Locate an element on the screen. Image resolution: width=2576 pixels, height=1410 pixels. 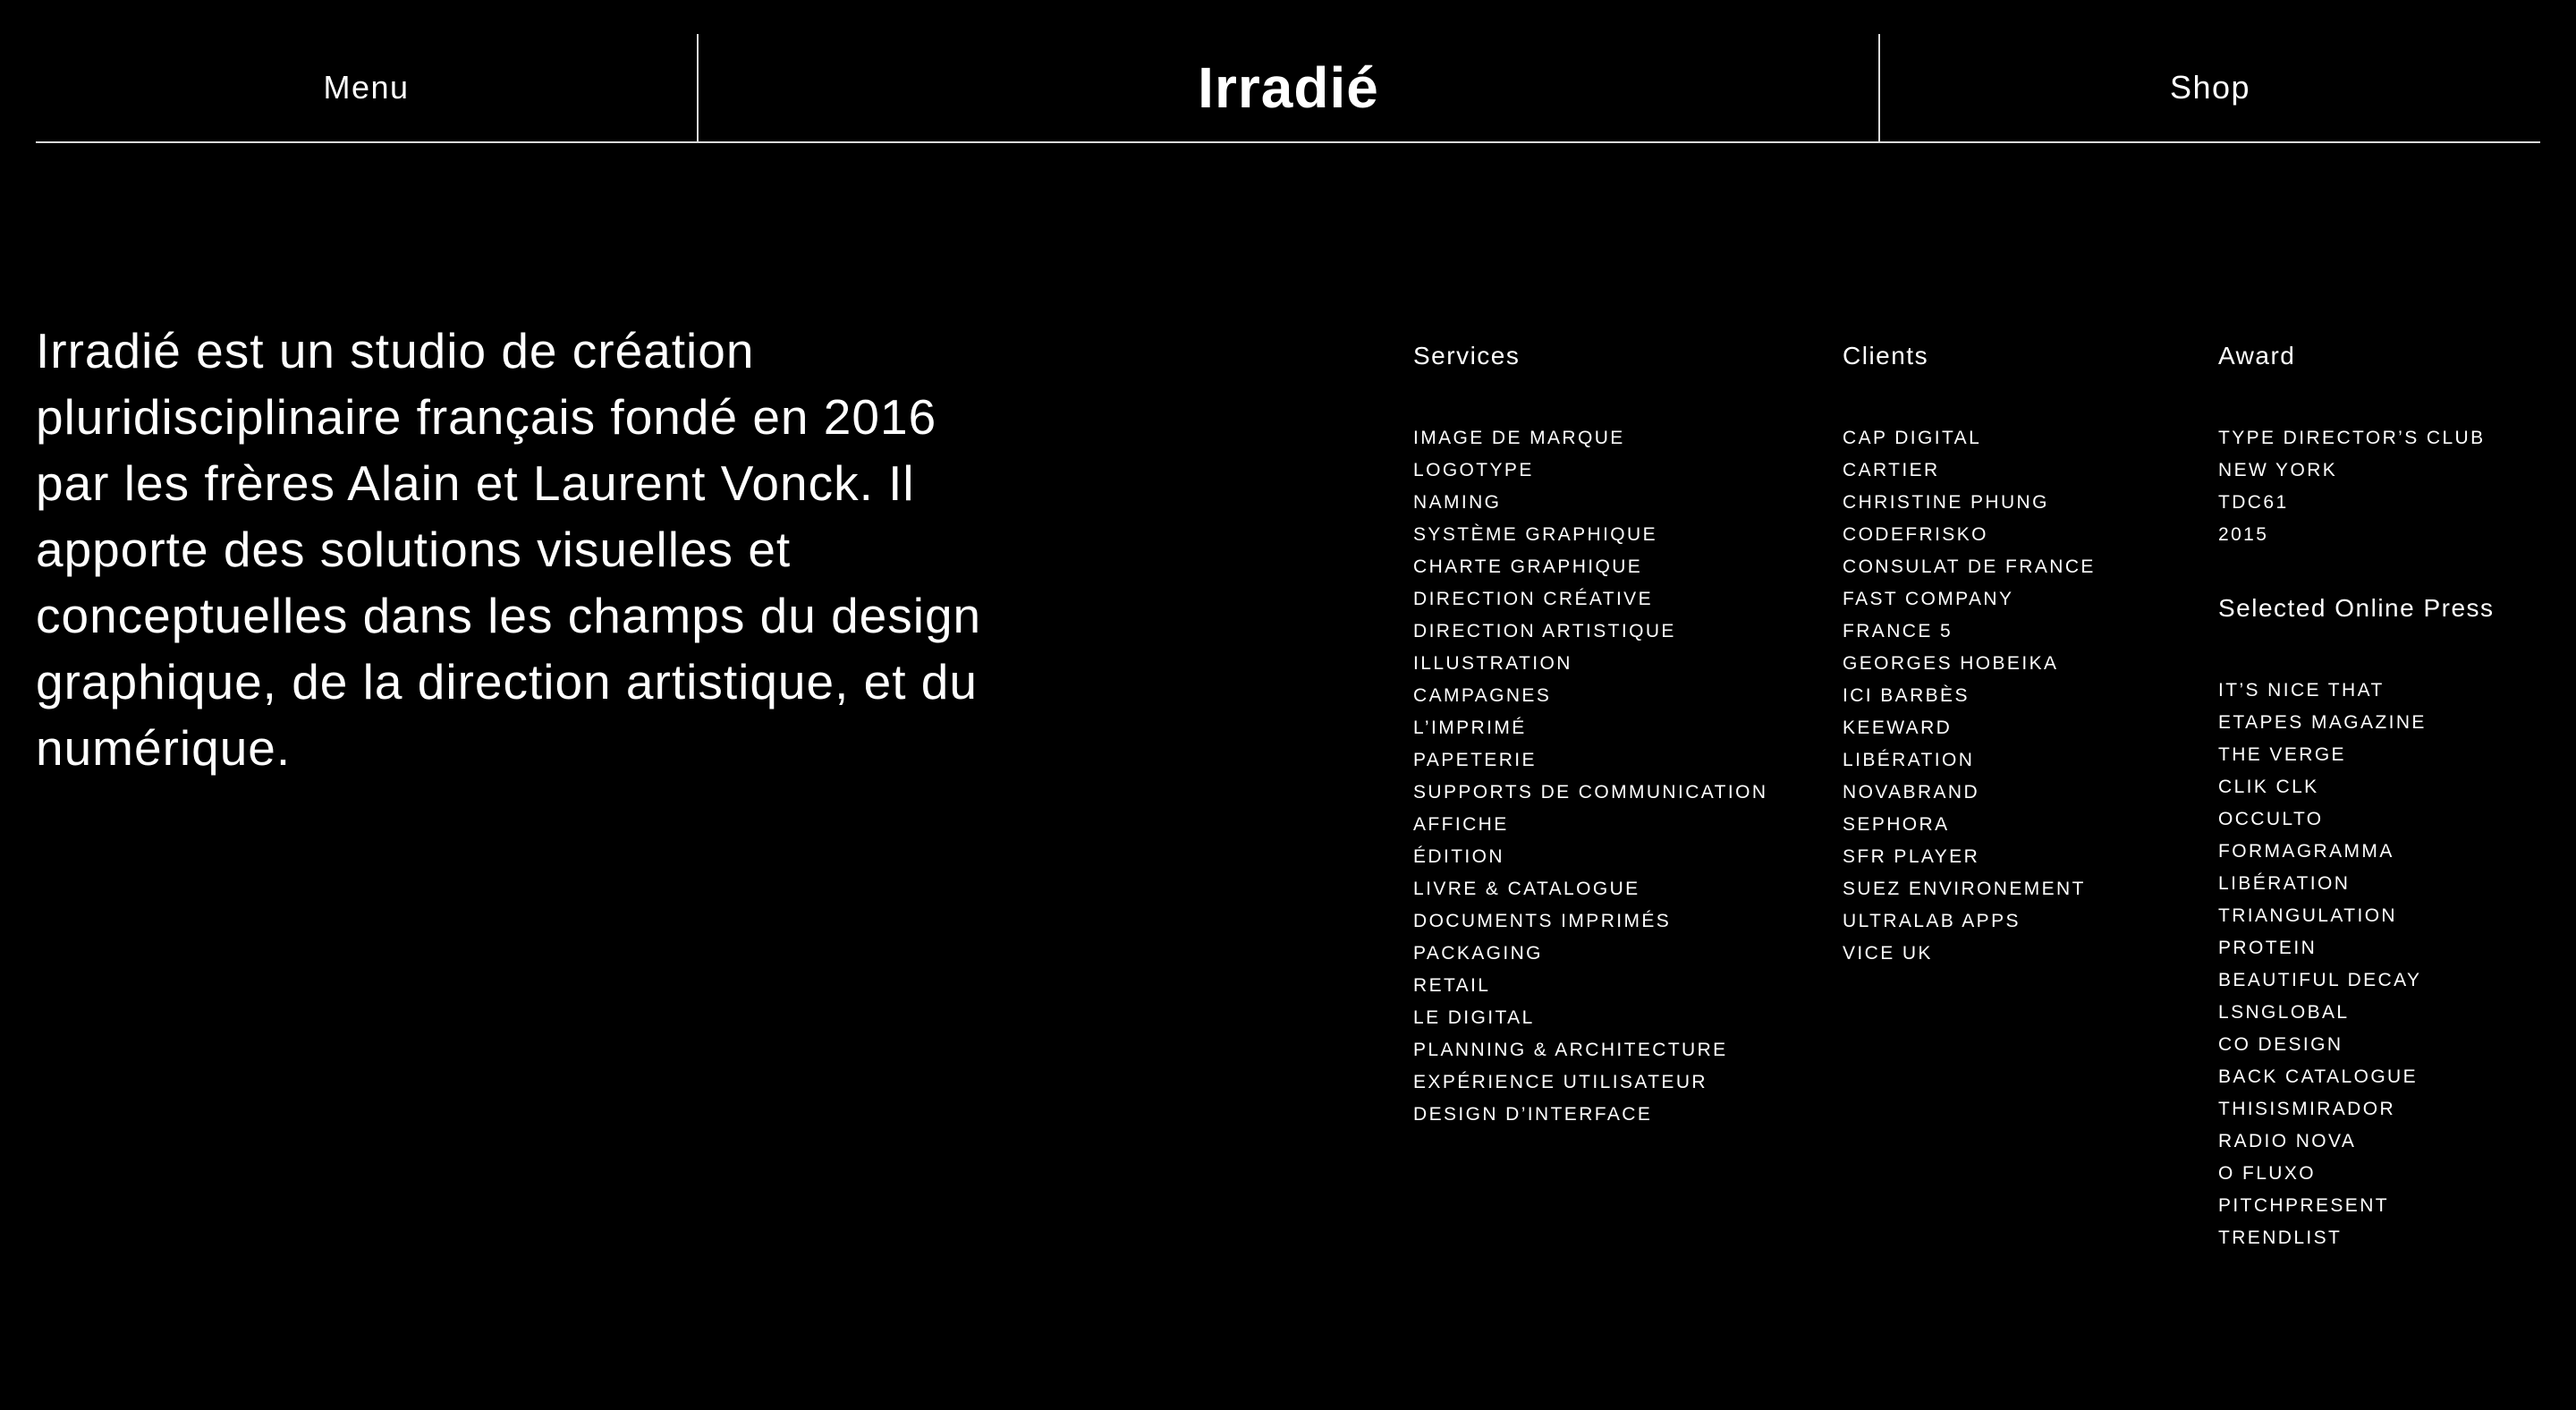
press-item: LSNGLOBAL is located at coordinates (2284, 1012).